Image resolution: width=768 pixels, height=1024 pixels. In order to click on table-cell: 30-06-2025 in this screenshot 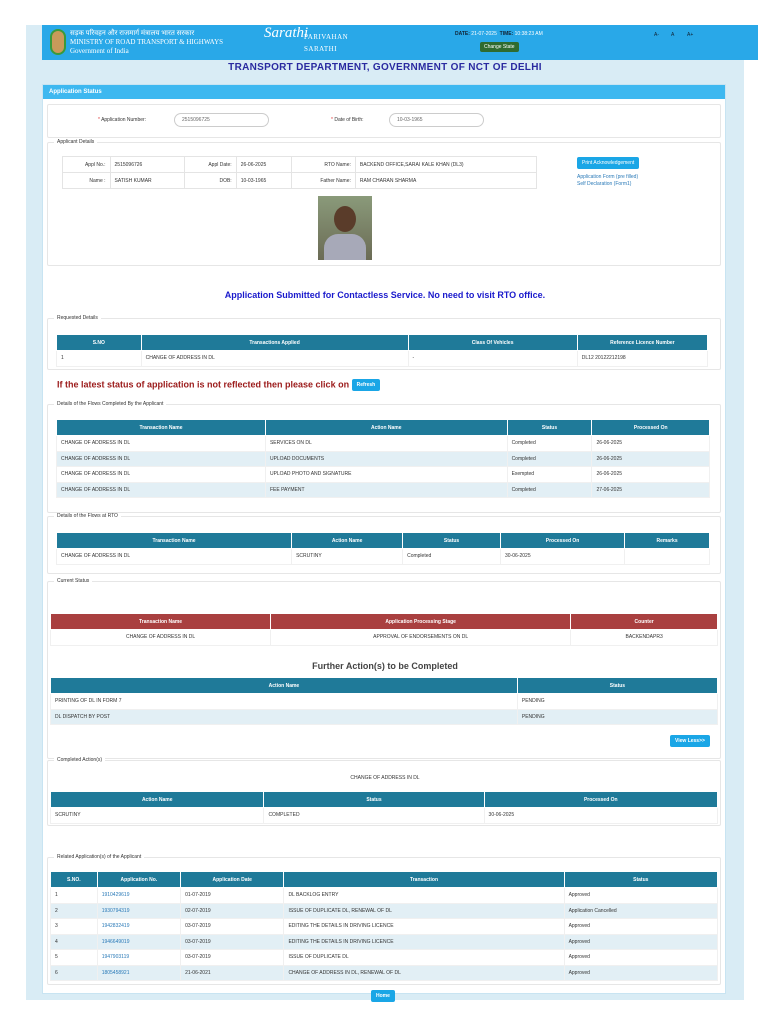, I will do `click(563, 556)`.